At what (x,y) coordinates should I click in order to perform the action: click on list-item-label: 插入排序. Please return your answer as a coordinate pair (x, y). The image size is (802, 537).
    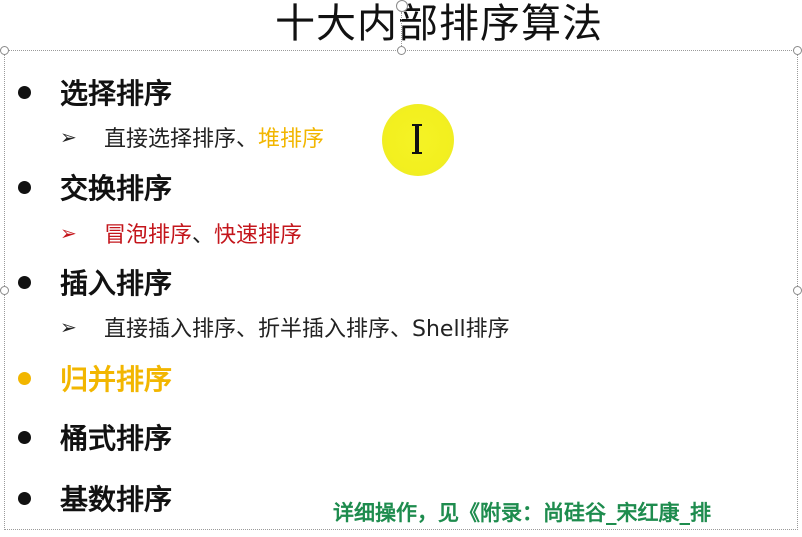
    Looking at the image, I should click on (116, 283).